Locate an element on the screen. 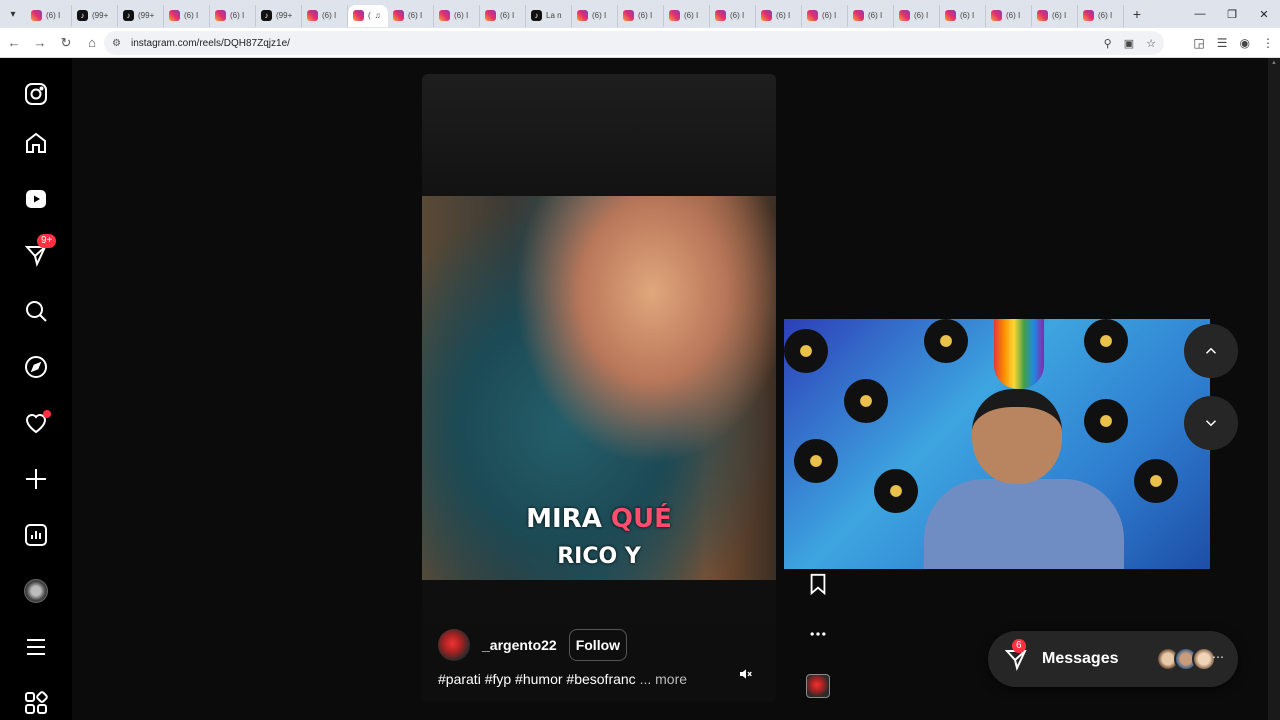  extensions-icon: ◲ is located at coordinates (1198, 43).